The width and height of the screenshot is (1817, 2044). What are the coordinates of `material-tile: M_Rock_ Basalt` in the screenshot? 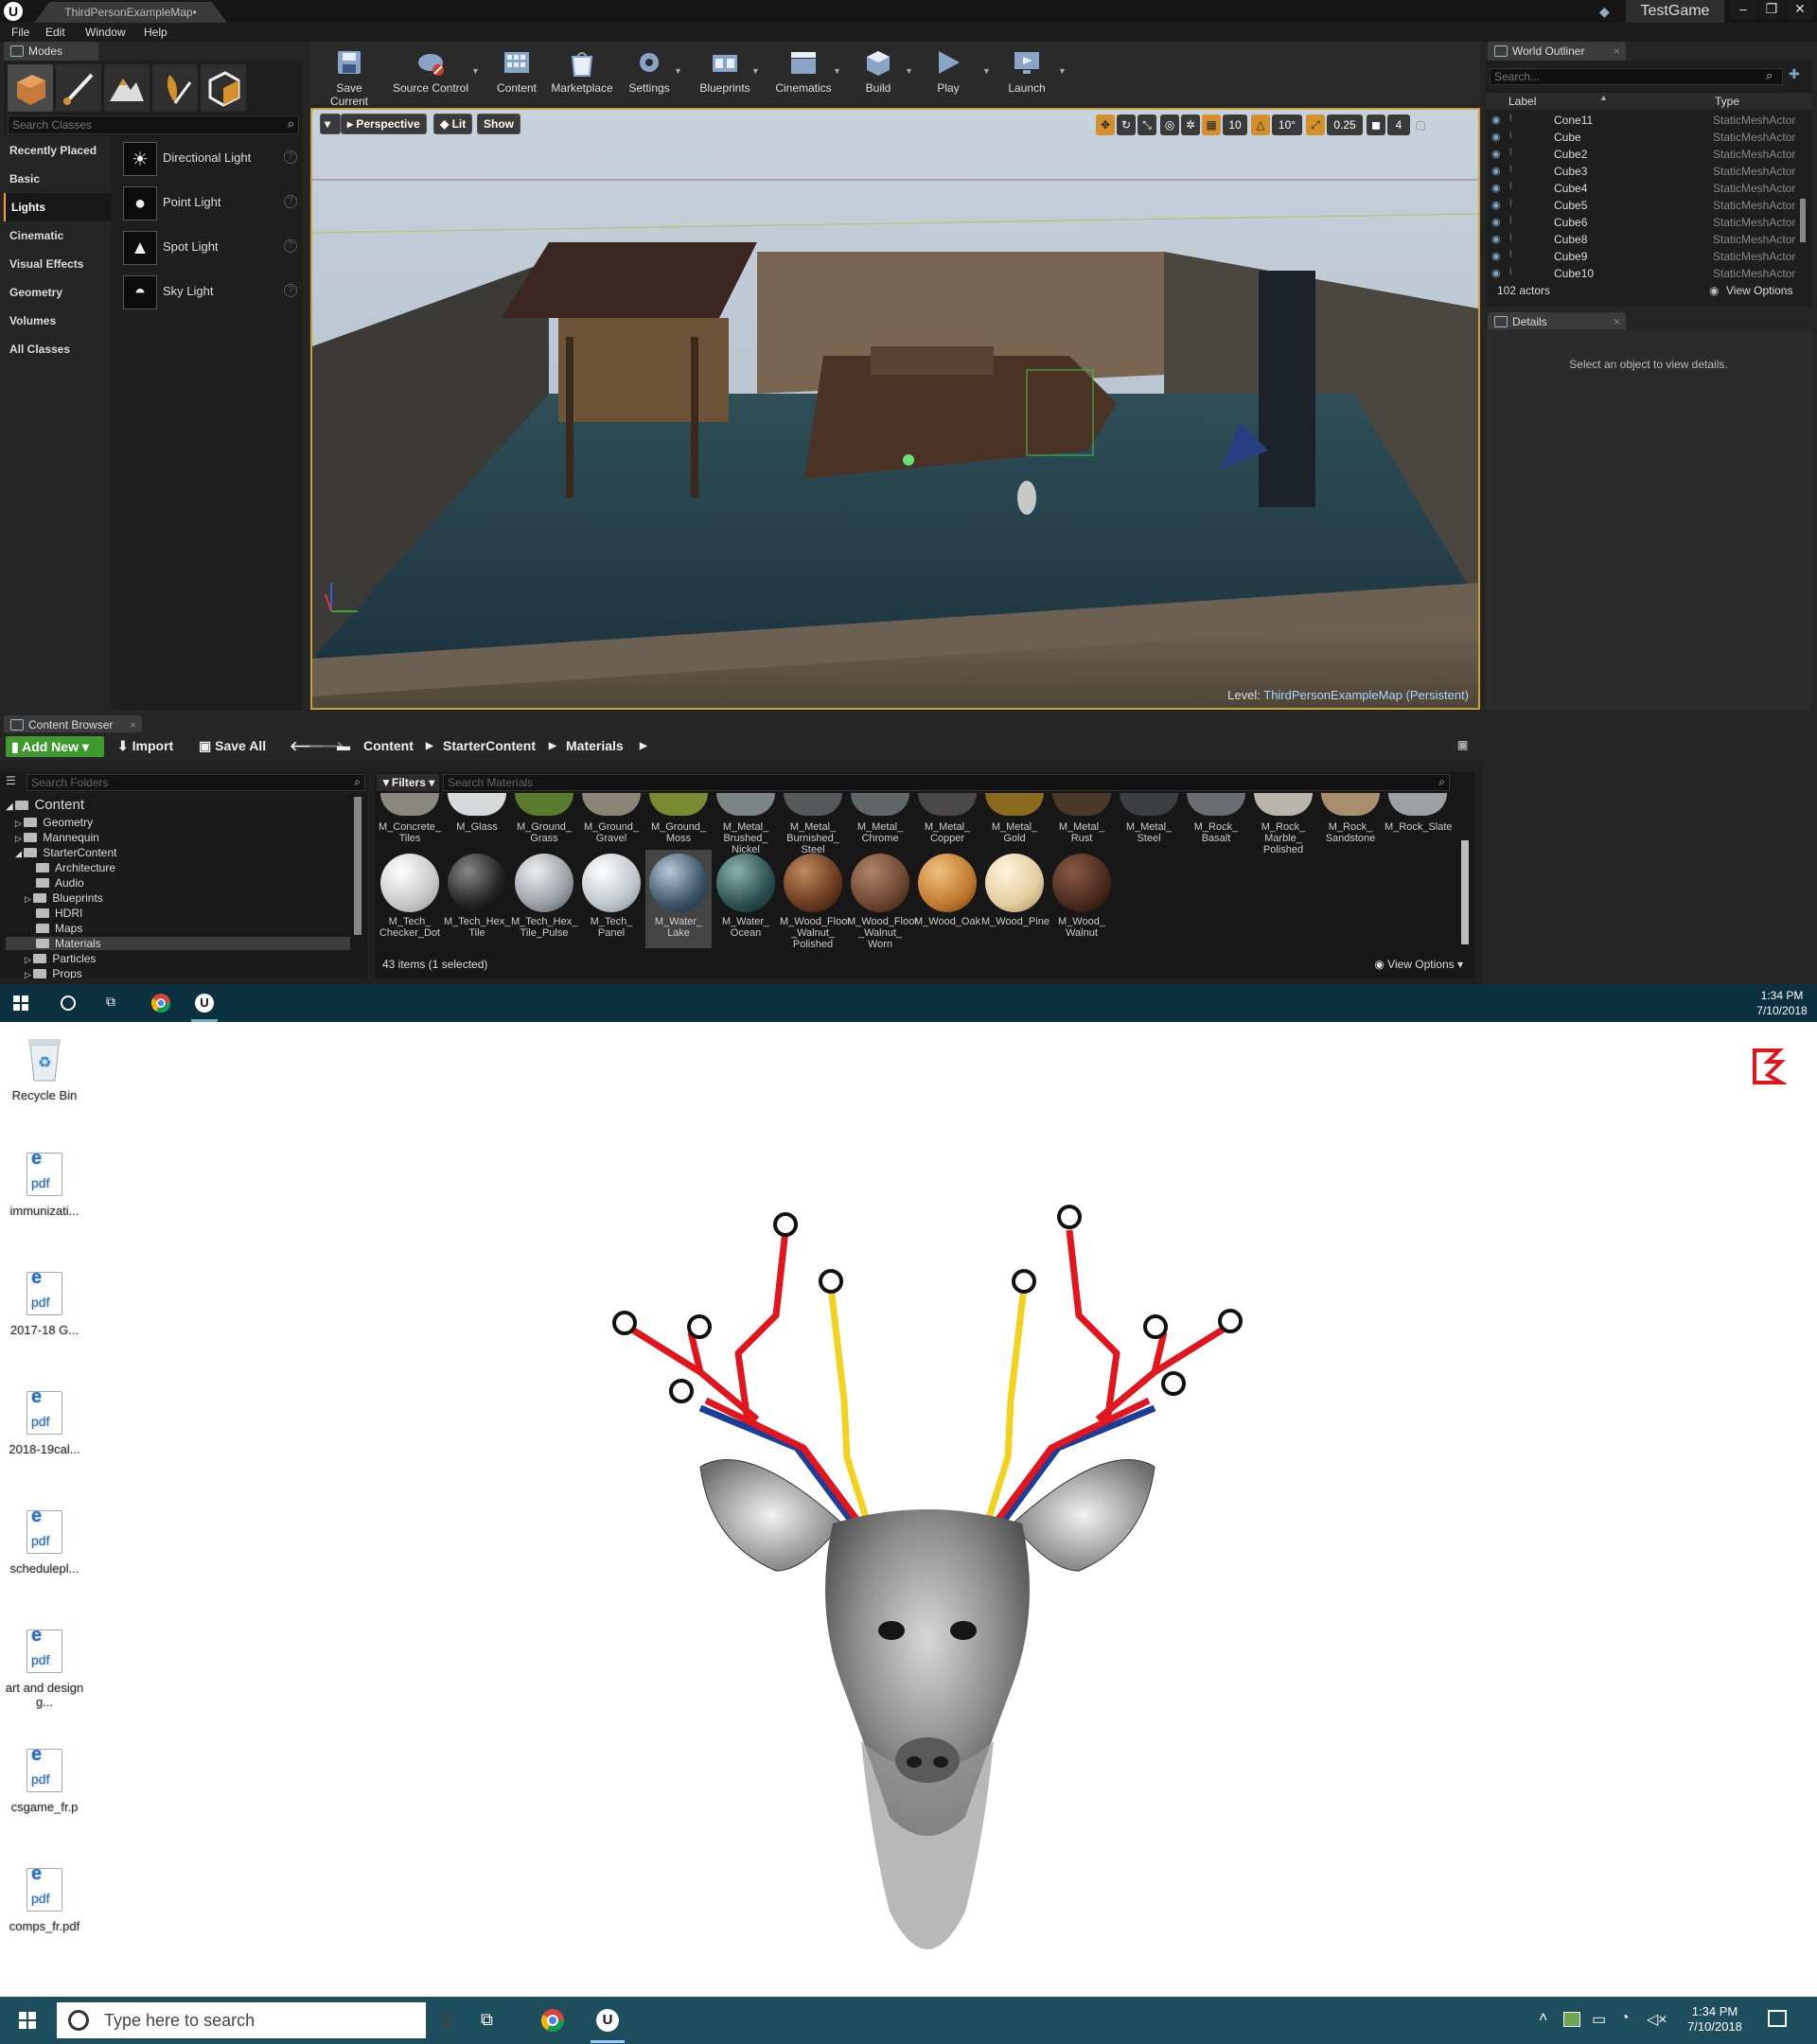 It's located at (1216, 818).